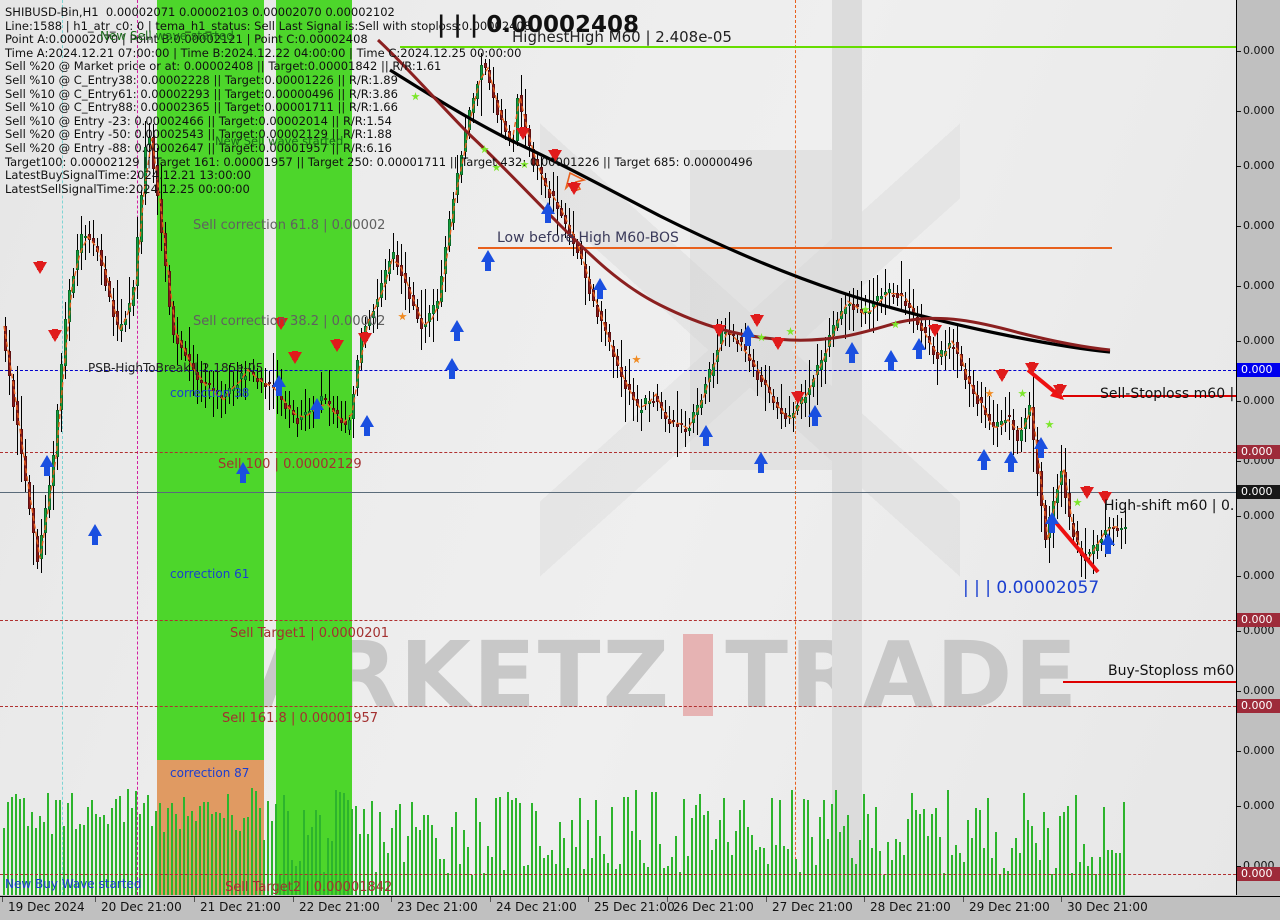 The image size is (1280, 920). I want to click on sell-stoploss-m60: Sell-Stoploss m60 |, so click(1167, 394).